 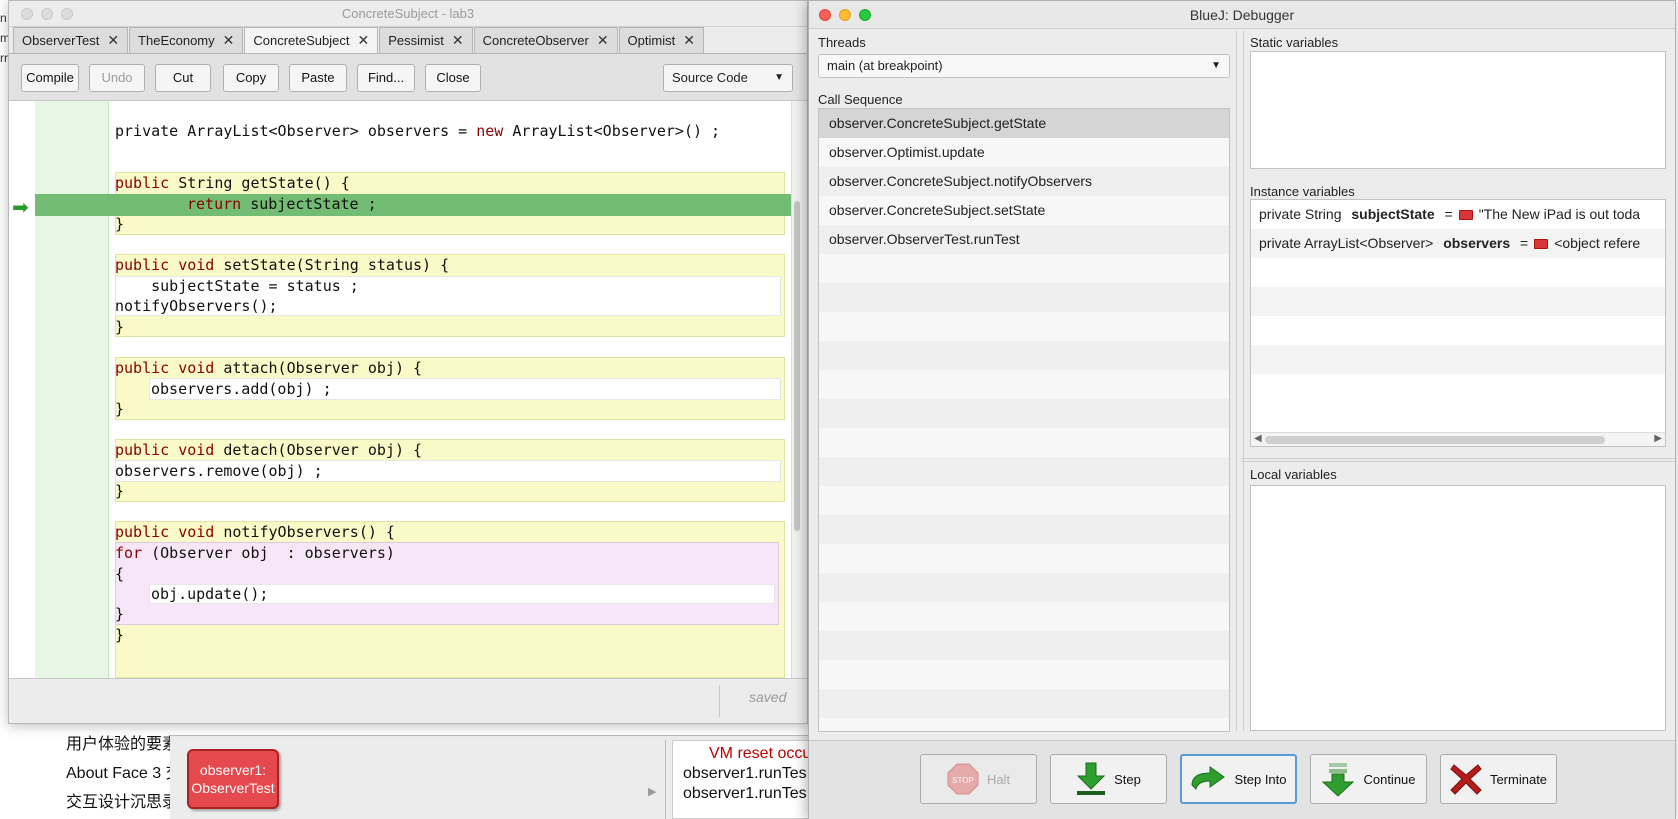 I want to click on bench-expand-arrow-icon: ▶, so click(x=652, y=791).